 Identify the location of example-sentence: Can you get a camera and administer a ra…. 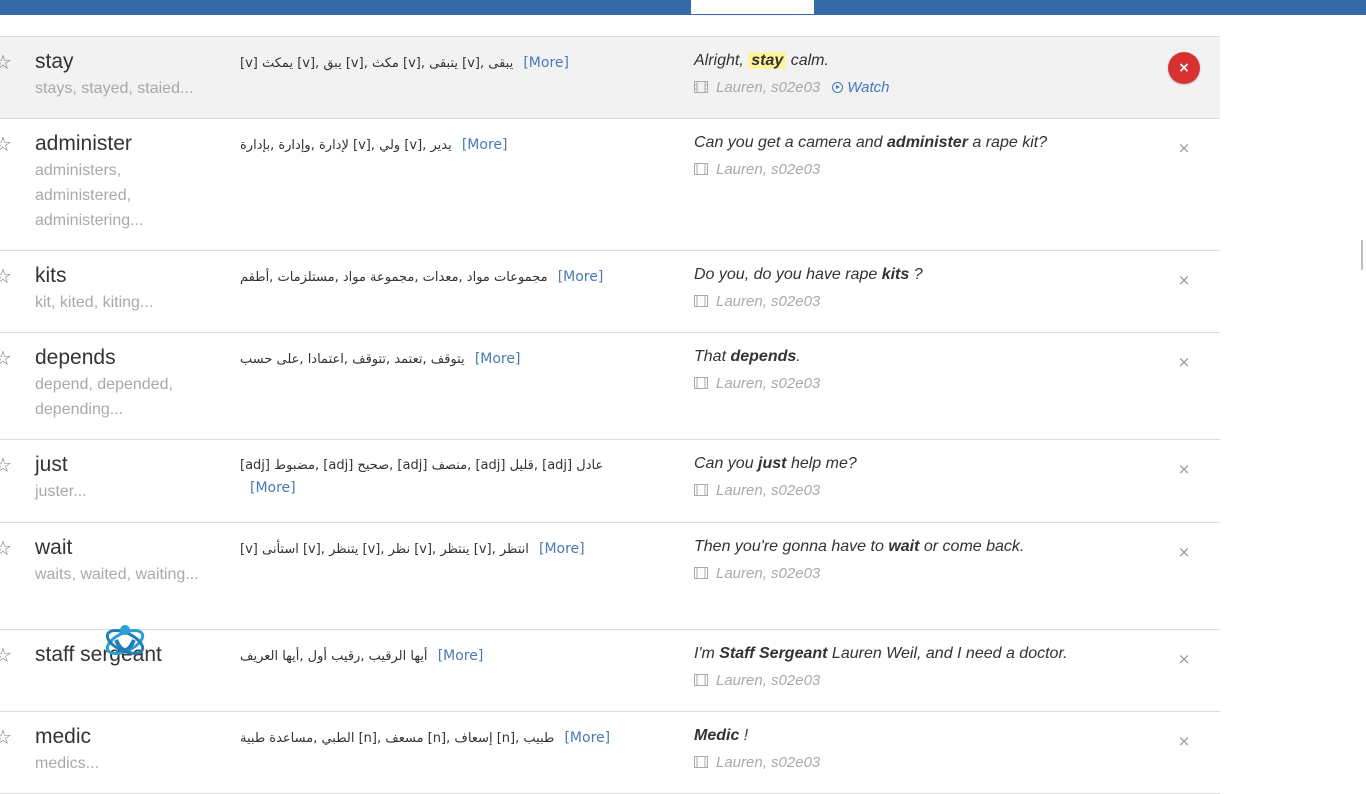
(929, 143).